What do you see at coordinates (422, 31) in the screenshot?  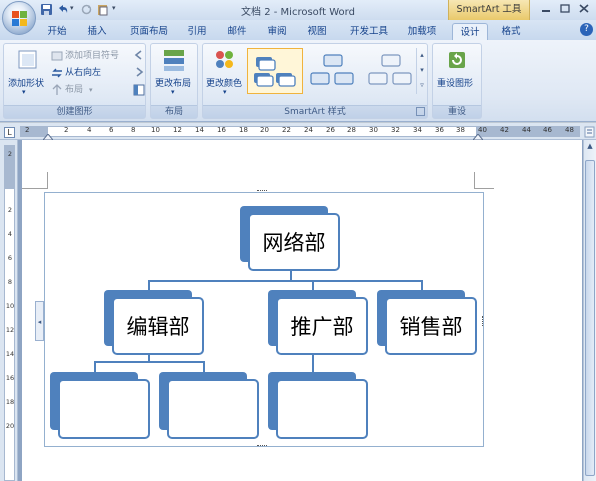 I see `tab-add-ins: 加载项` at bounding box center [422, 31].